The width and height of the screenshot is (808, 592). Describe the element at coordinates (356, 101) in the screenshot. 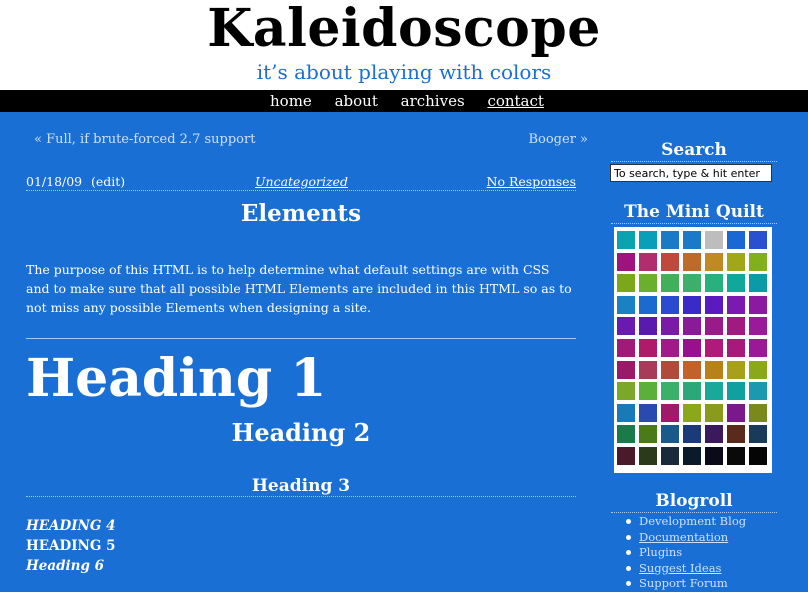

I see `nav-about: about` at that location.